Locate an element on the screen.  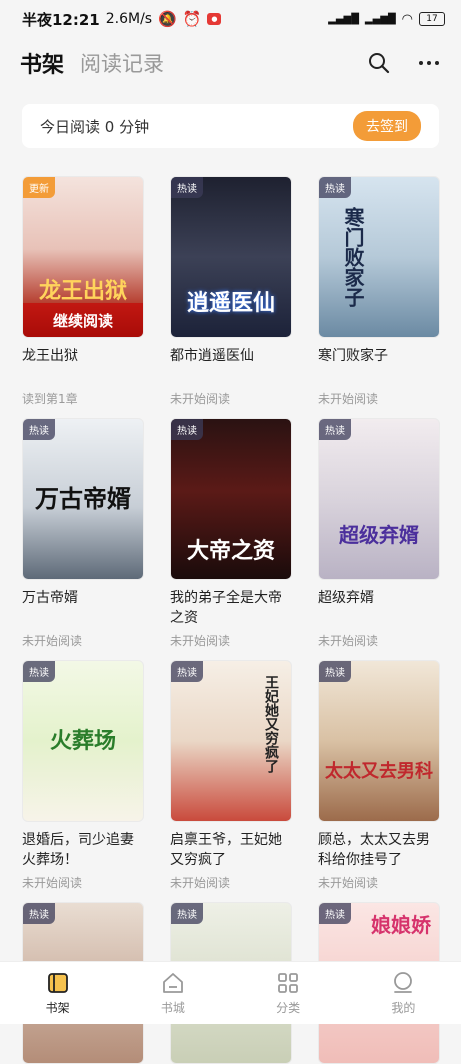
book-title: 都市逍遥医仙 is located at coordinates (212, 356).